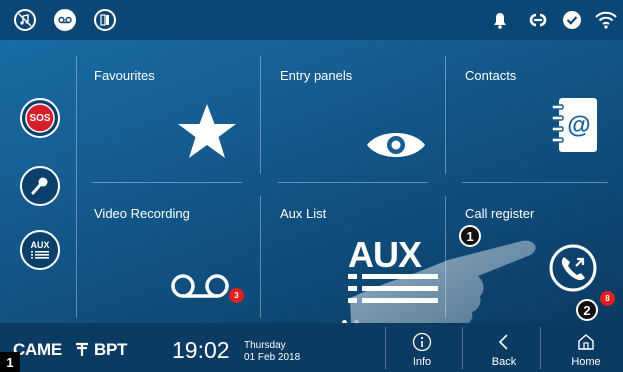 The image size is (623, 372). What do you see at coordinates (607, 298) in the screenshot?
I see `missed-calls-badge: 8` at bounding box center [607, 298].